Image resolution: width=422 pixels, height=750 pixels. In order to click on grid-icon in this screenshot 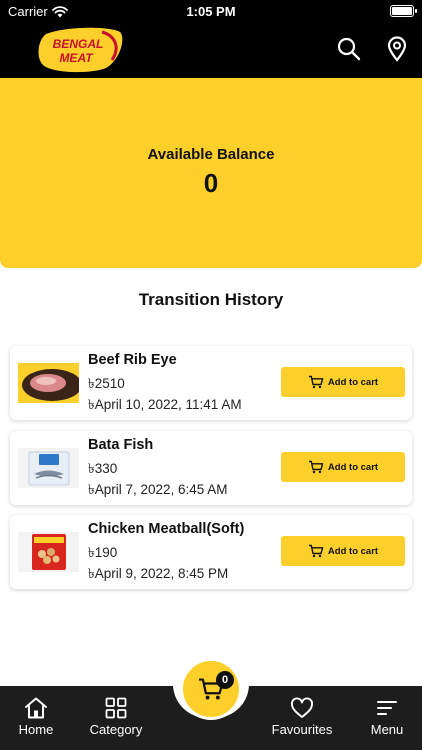, I will do `click(116, 708)`.